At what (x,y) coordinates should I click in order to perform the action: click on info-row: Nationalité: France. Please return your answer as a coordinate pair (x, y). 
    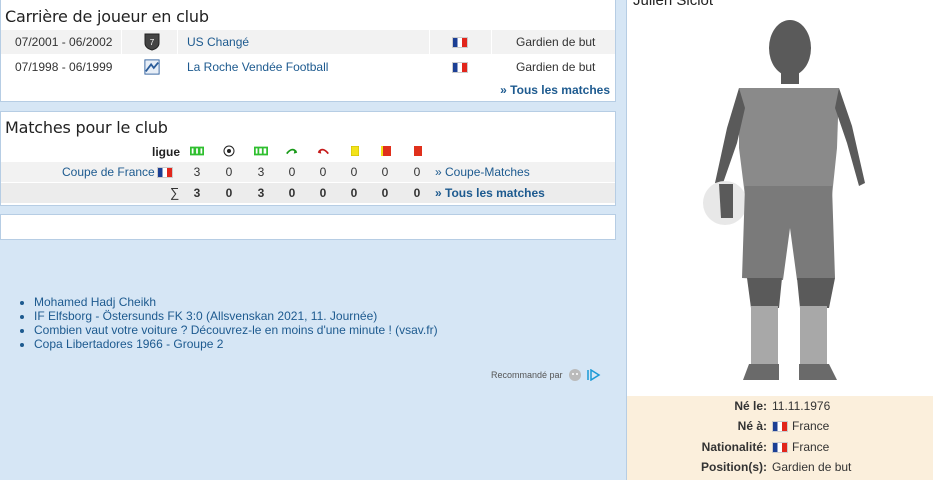
    Looking at the image, I should click on (780, 447).